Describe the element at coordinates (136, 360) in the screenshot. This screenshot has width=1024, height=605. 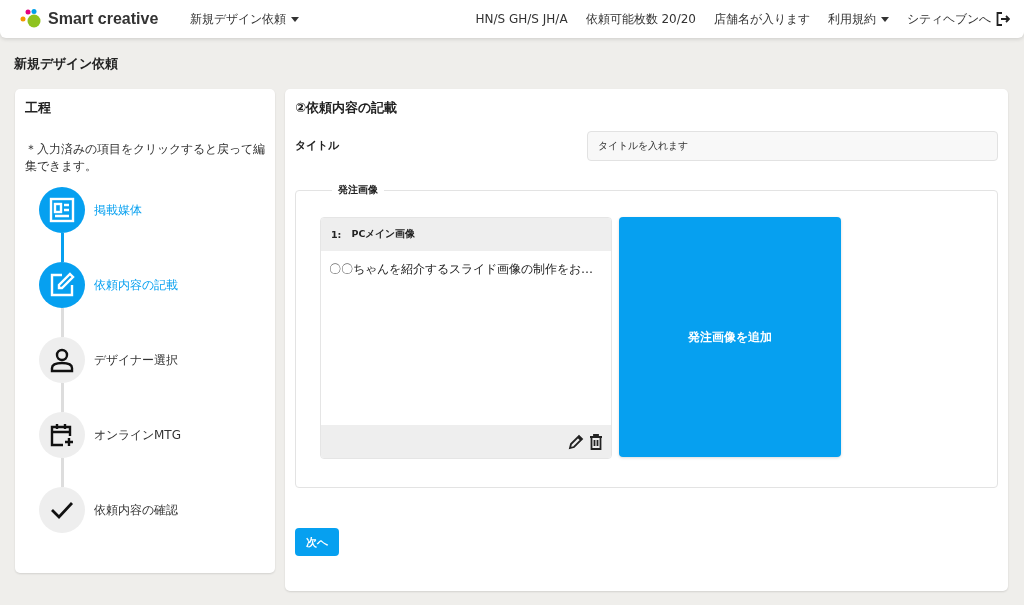
I see `step-label: デザイナー選択` at that location.